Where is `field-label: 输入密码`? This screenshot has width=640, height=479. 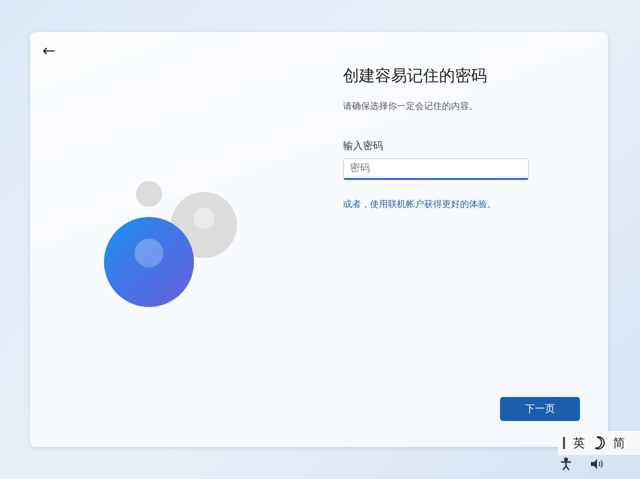 field-label: 输入密码 is located at coordinates (363, 146).